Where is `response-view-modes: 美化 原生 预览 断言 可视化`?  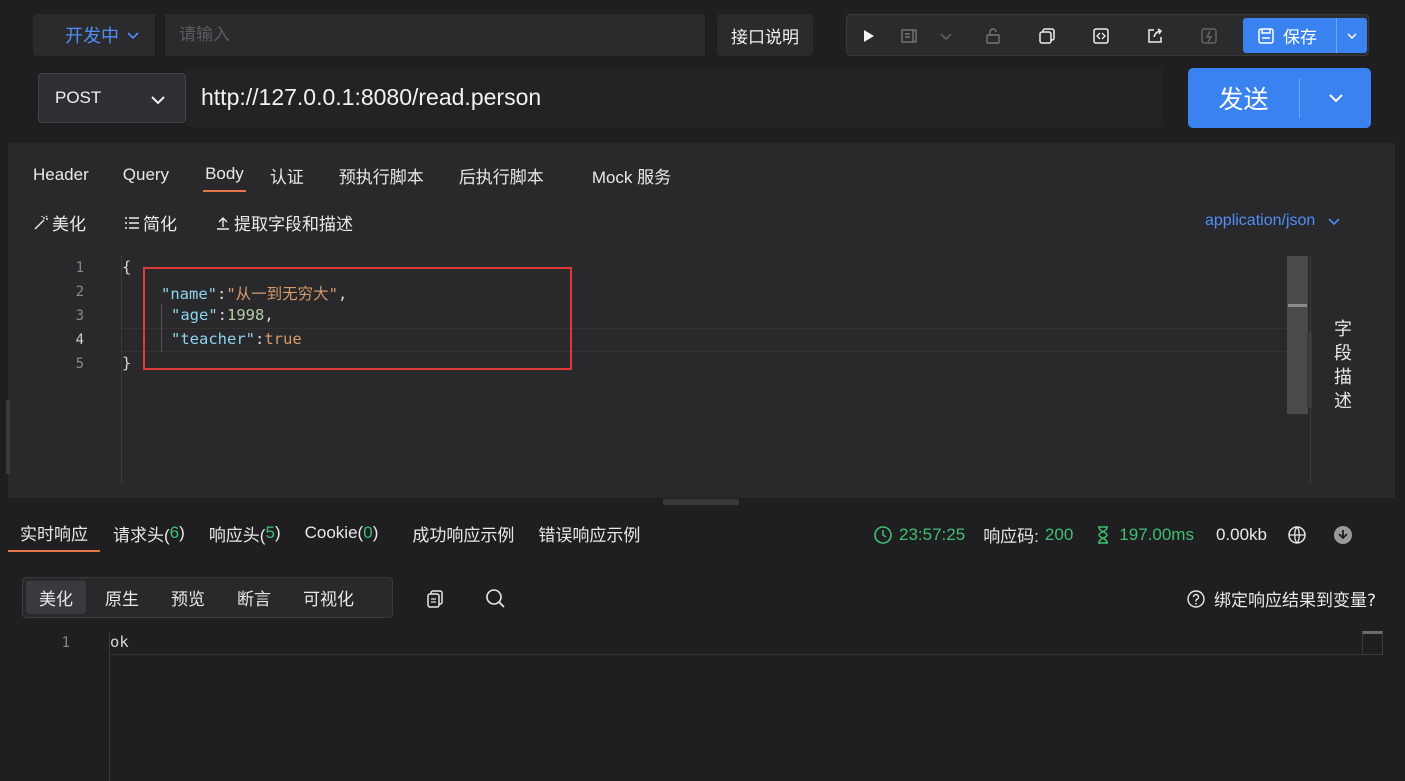 response-view-modes: 美化 原生 预览 断言 可视化 is located at coordinates (207, 597).